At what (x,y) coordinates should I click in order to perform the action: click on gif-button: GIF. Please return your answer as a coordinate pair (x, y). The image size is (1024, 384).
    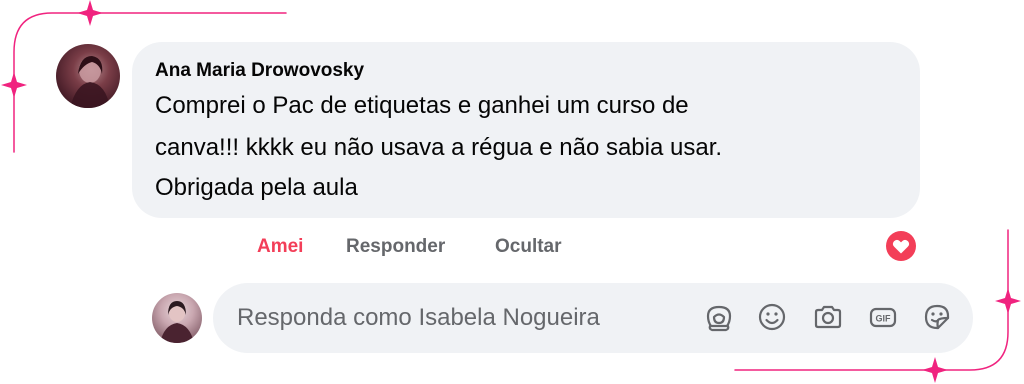
    Looking at the image, I should click on (883, 317).